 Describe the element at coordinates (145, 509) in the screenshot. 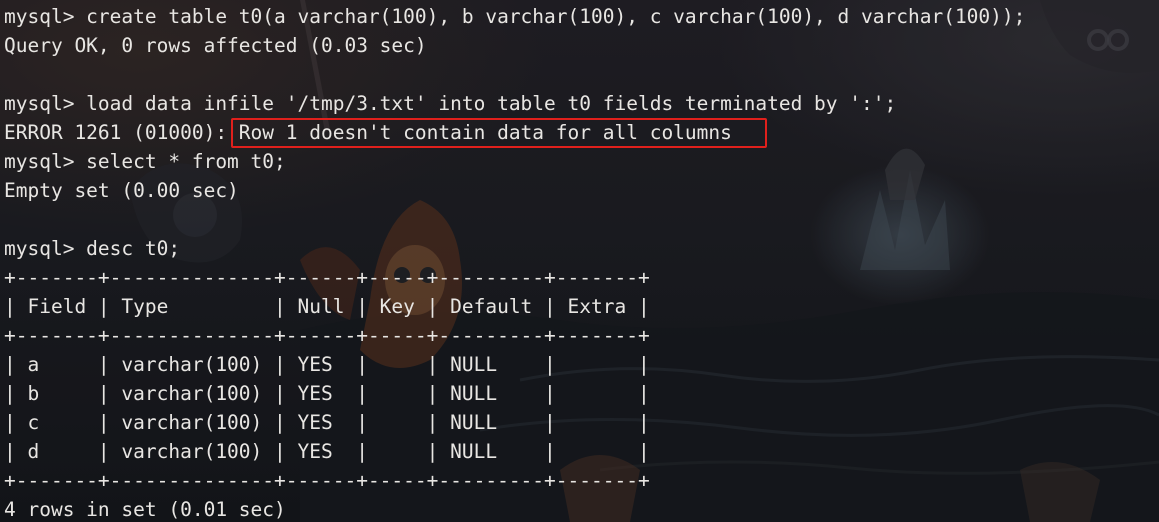

I see `rows-in-set-message: 4 rows in set (0.01 sec)` at that location.